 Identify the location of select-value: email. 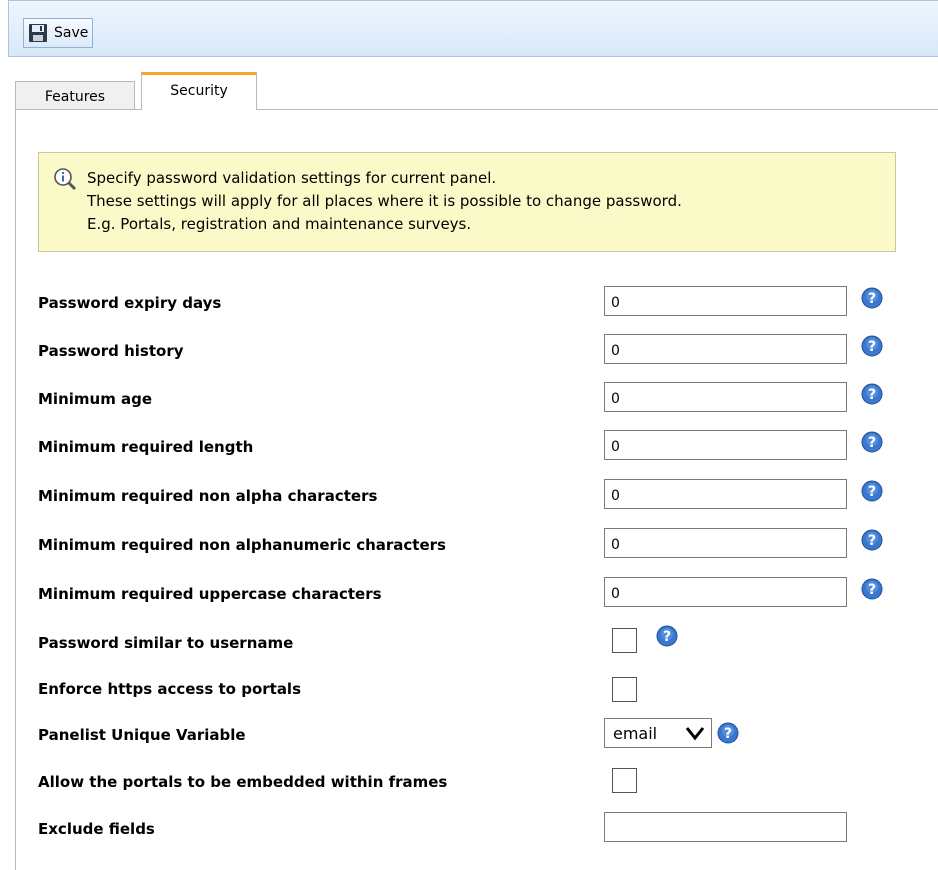
(635, 733).